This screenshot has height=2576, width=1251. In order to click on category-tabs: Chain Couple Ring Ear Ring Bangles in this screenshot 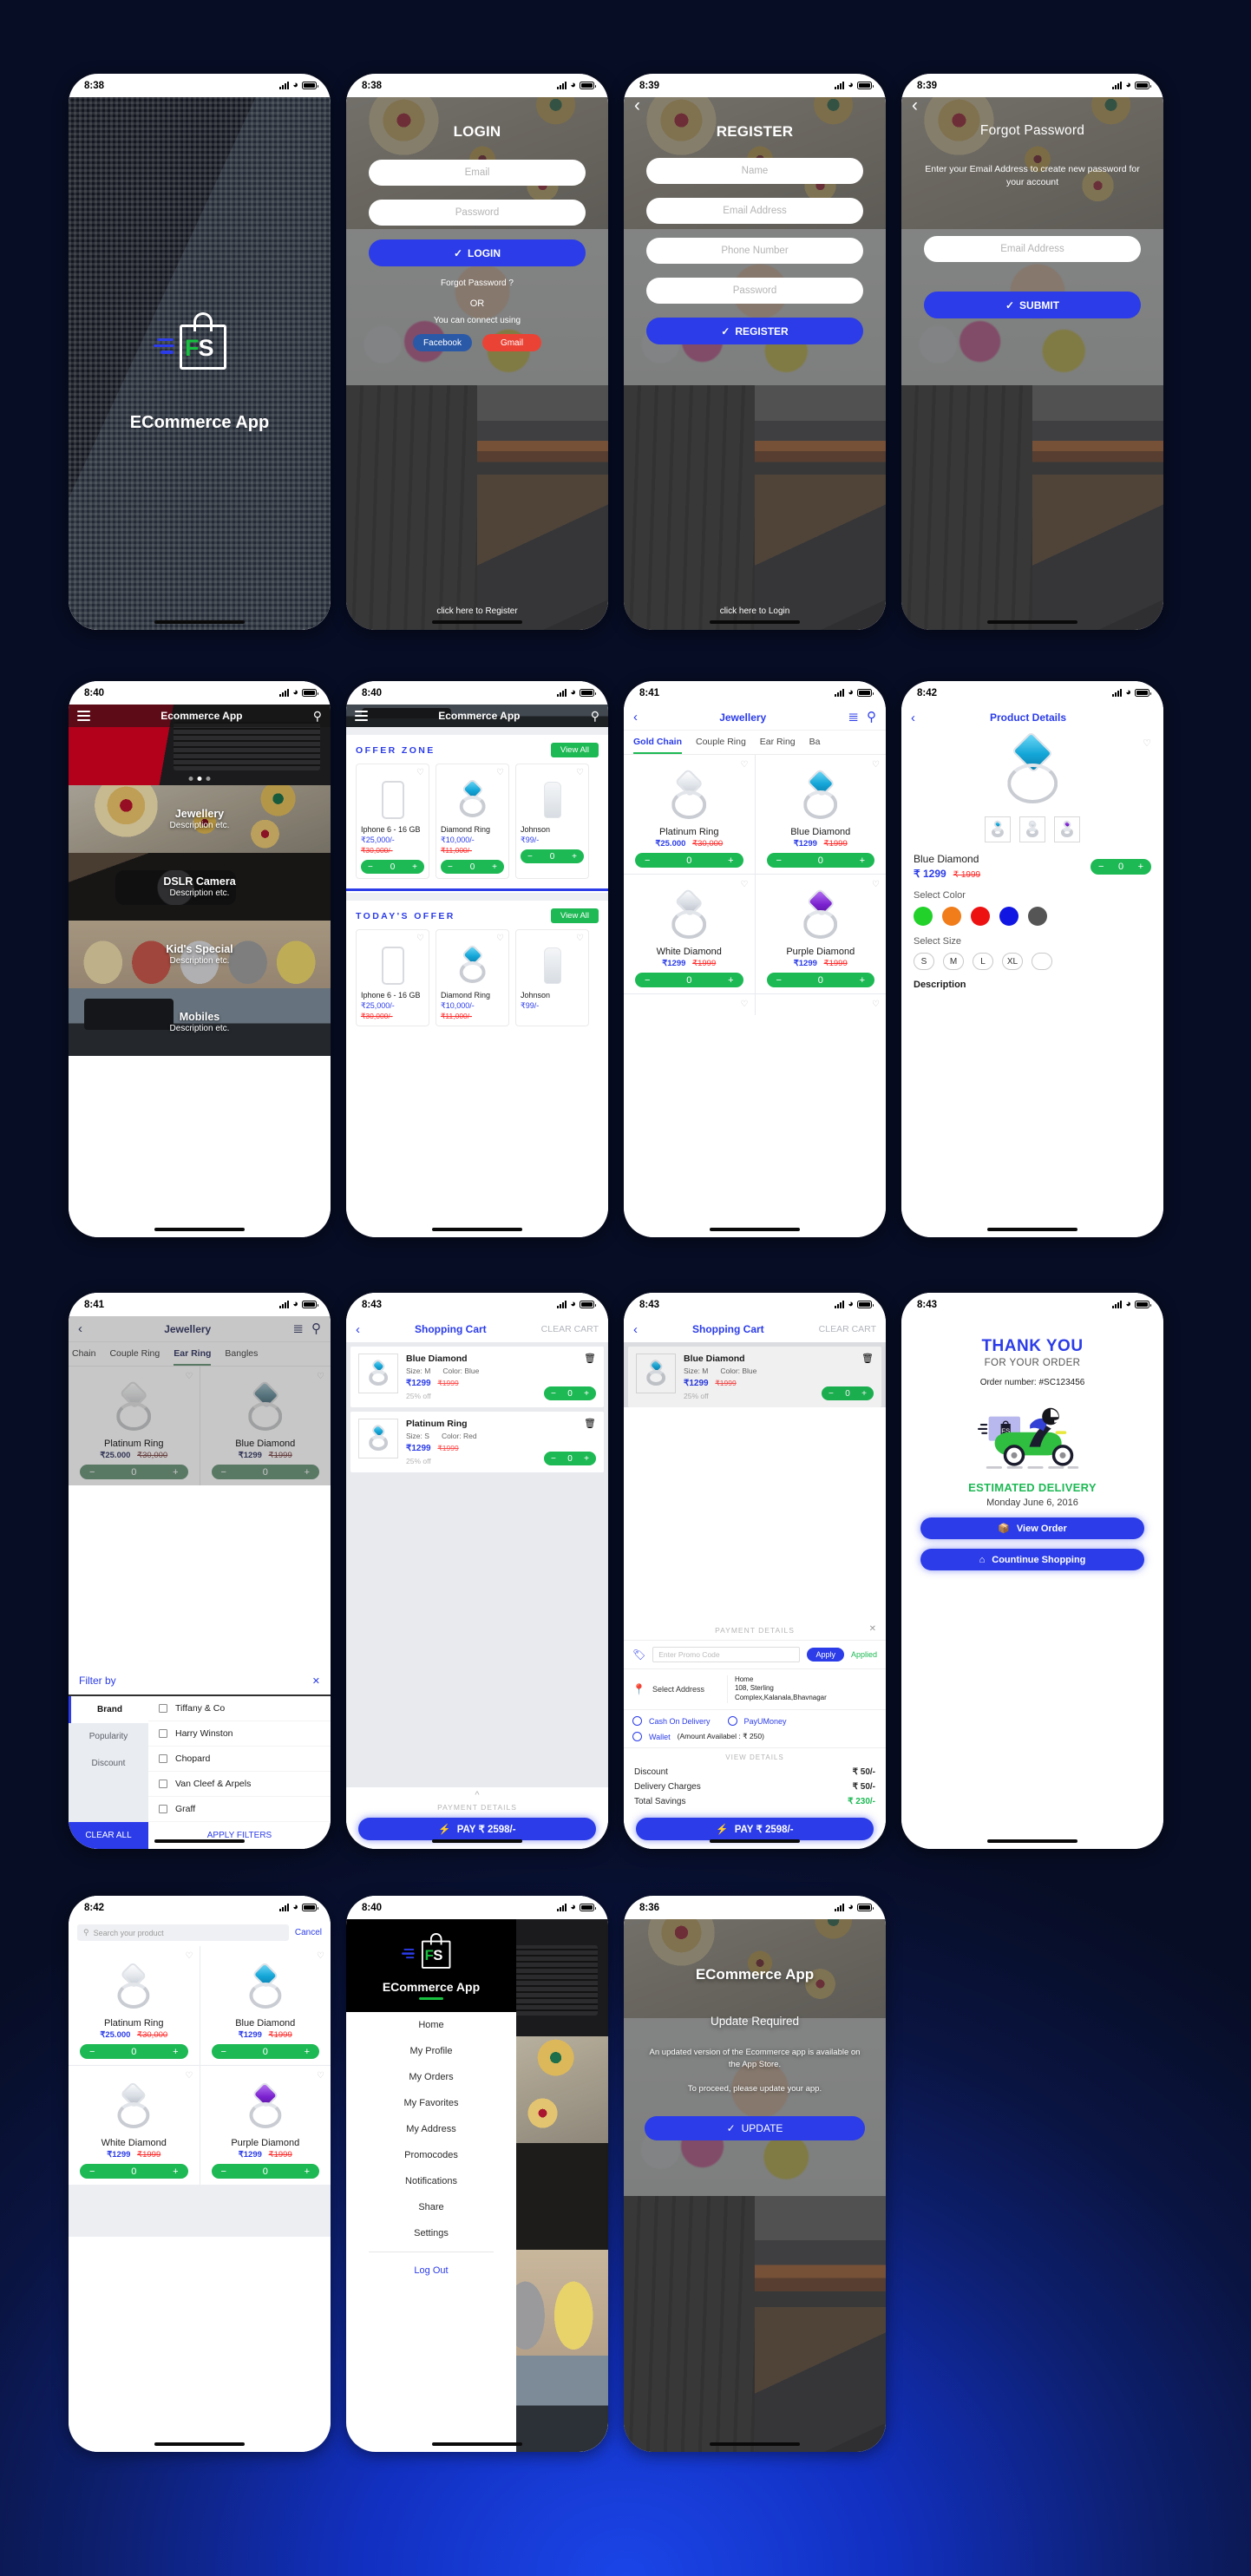, I will do `click(200, 1354)`.